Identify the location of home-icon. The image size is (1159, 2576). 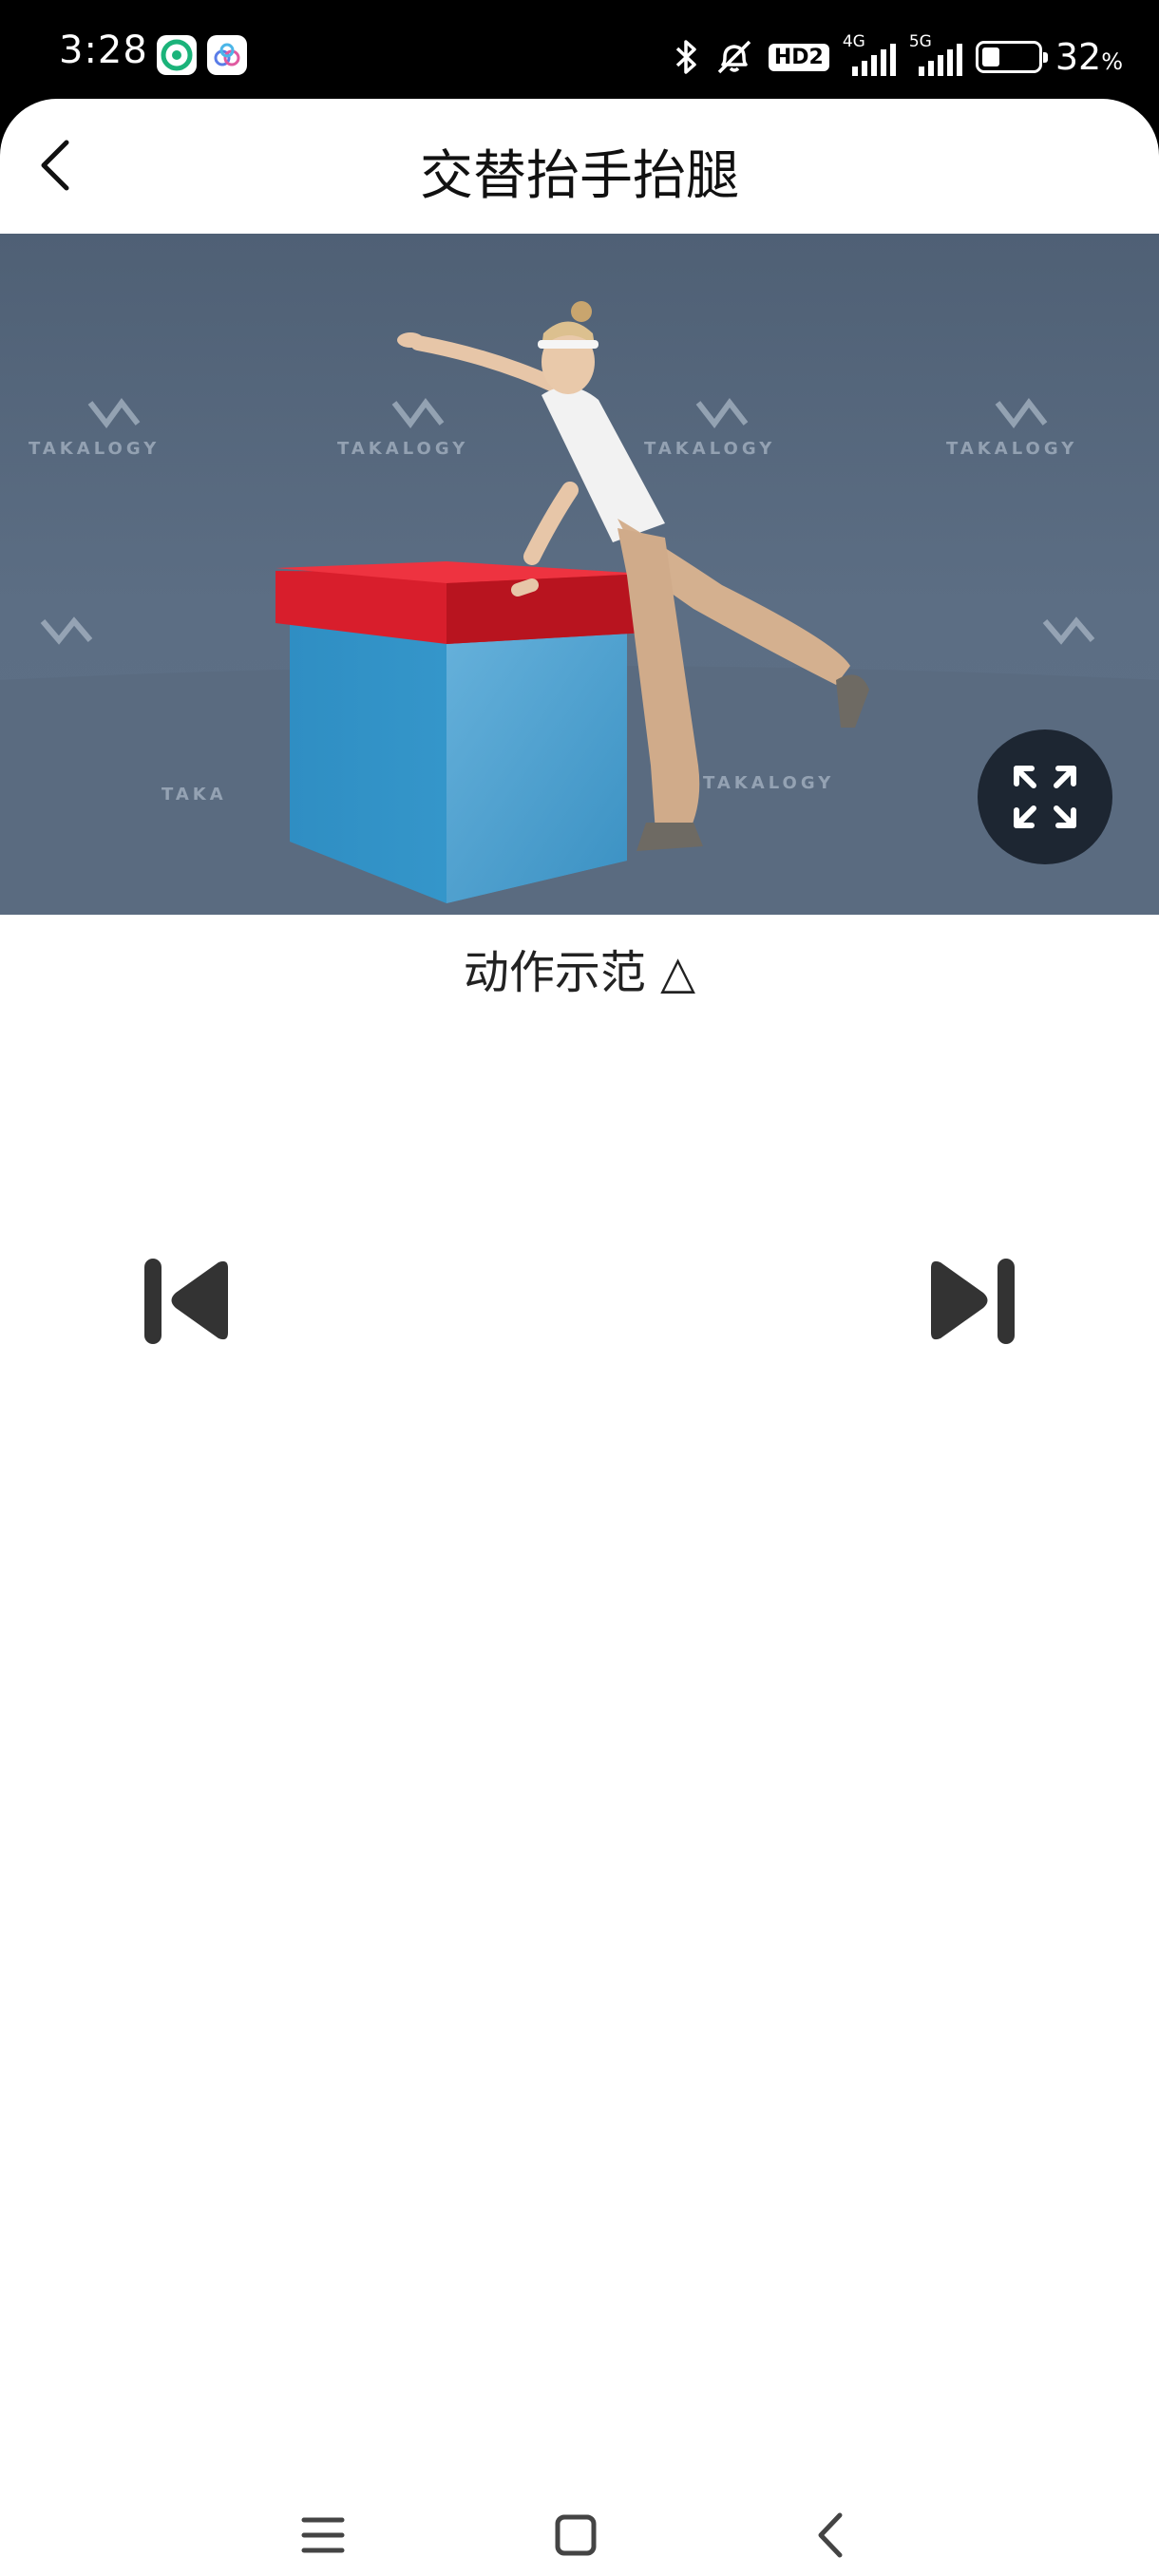
(576, 2535).